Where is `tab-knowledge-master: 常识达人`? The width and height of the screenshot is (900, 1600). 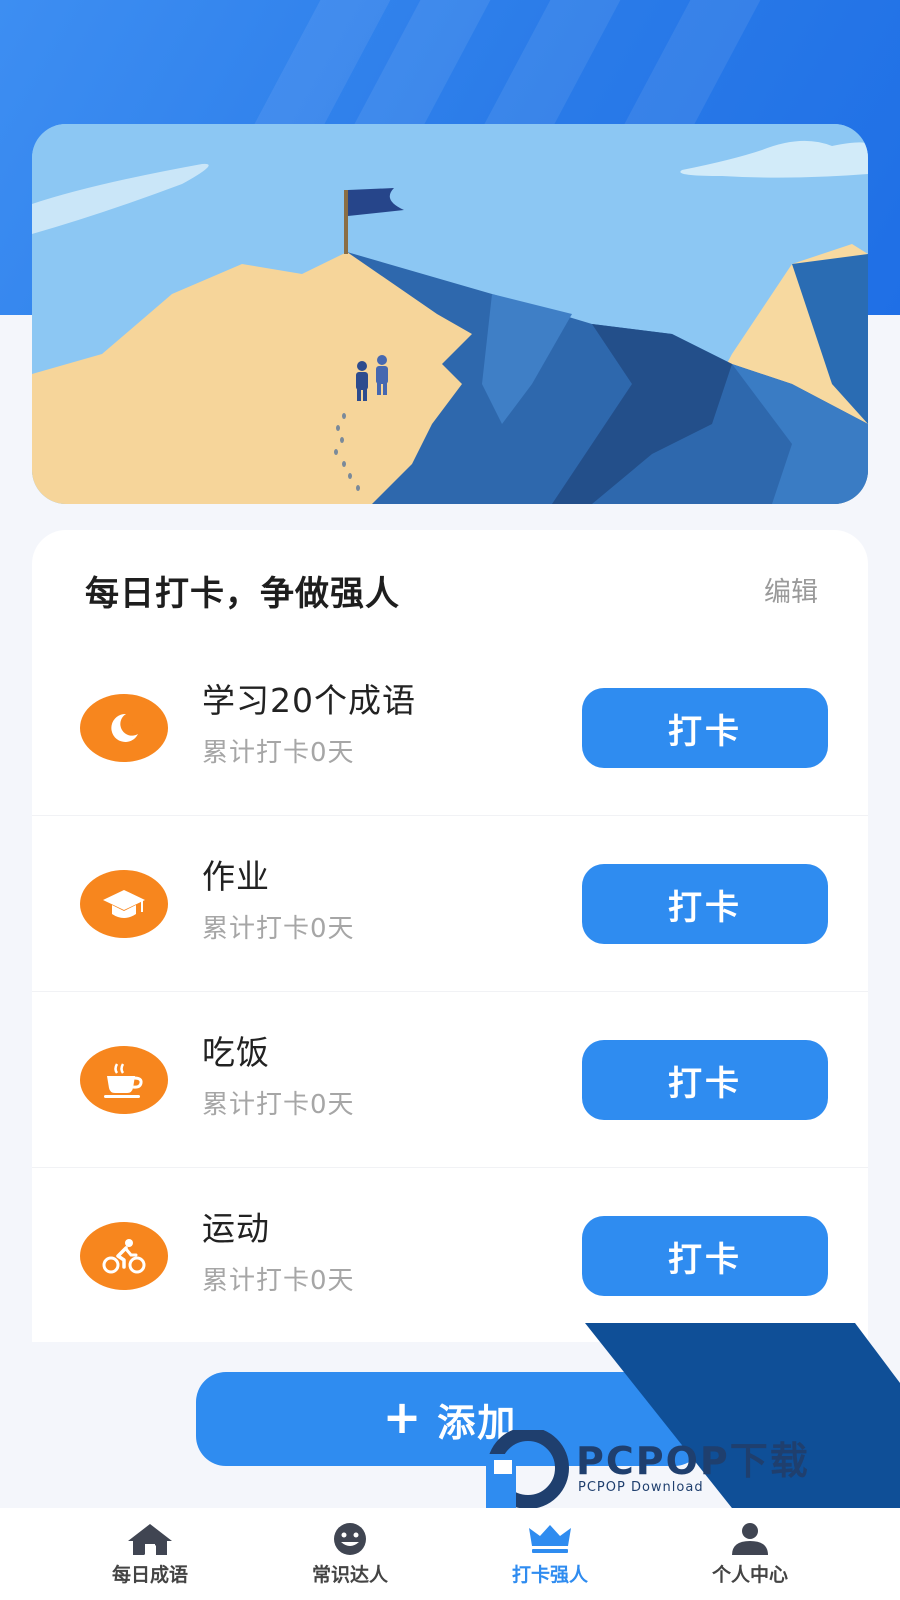 tab-knowledge-master: 常识达人 is located at coordinates (350, 1554).